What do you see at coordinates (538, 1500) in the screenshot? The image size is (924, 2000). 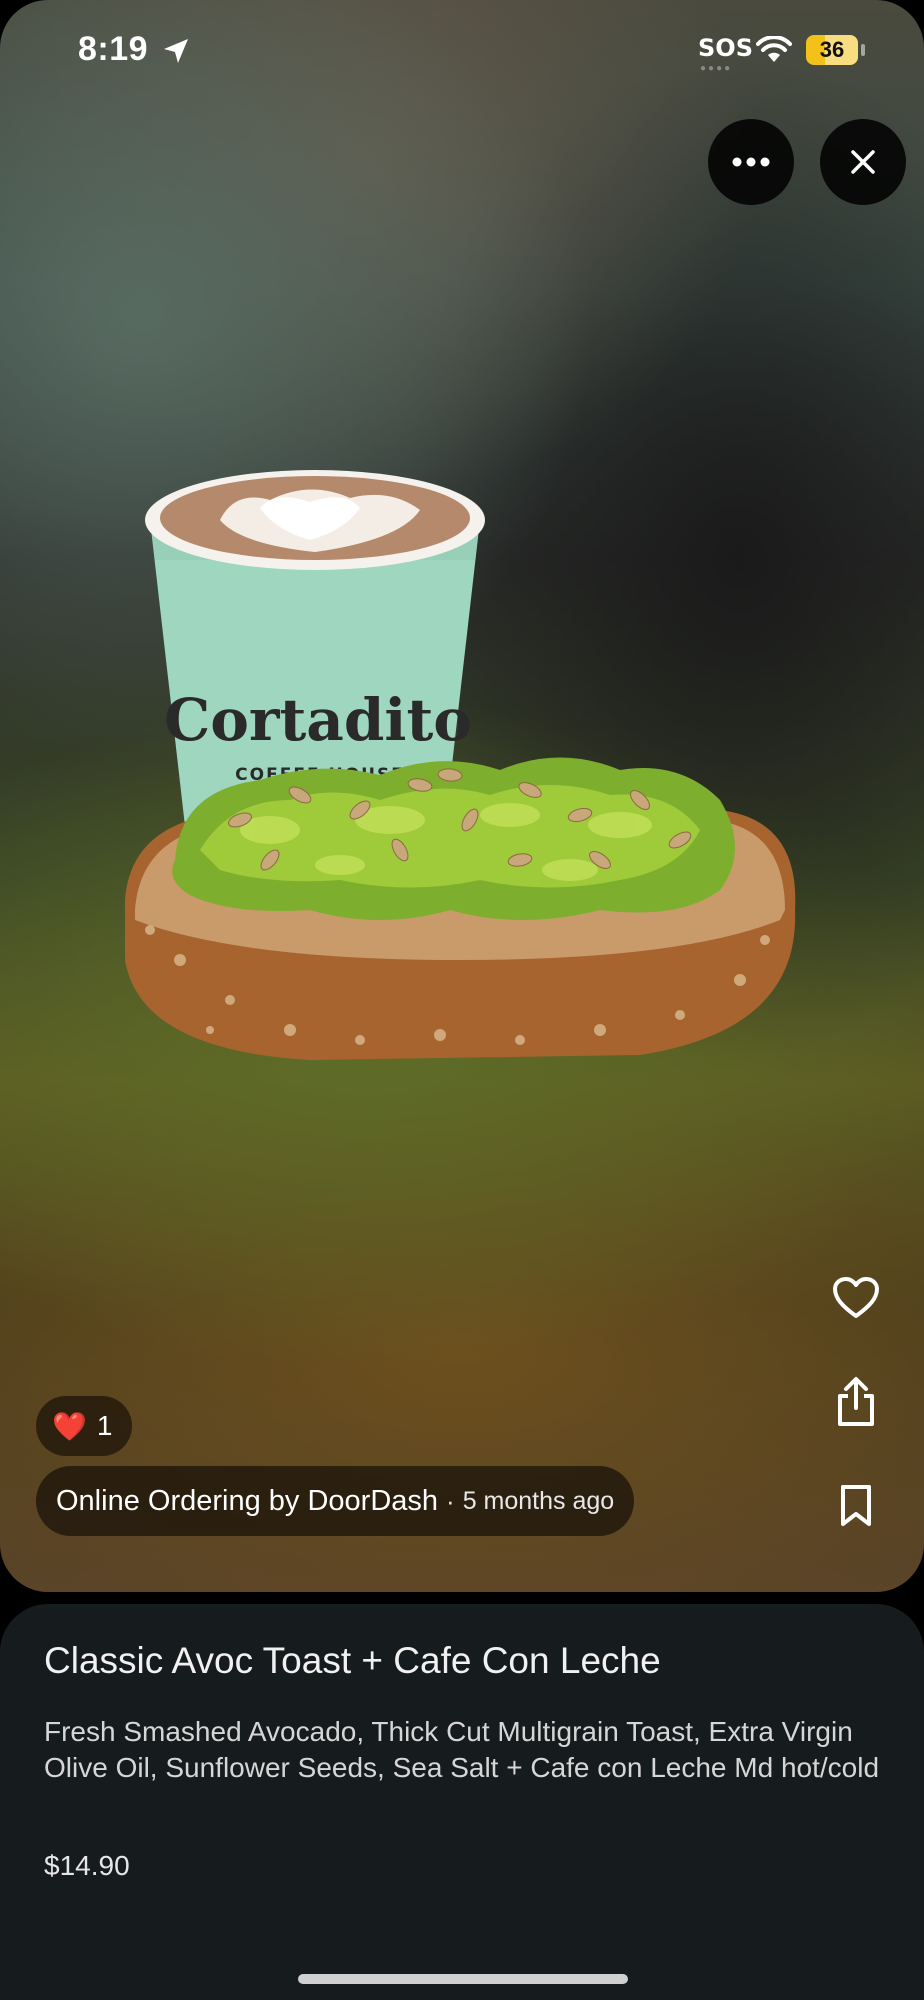 I see `source-time-ago: 5 months ago` at bounding box center [538, 1500].